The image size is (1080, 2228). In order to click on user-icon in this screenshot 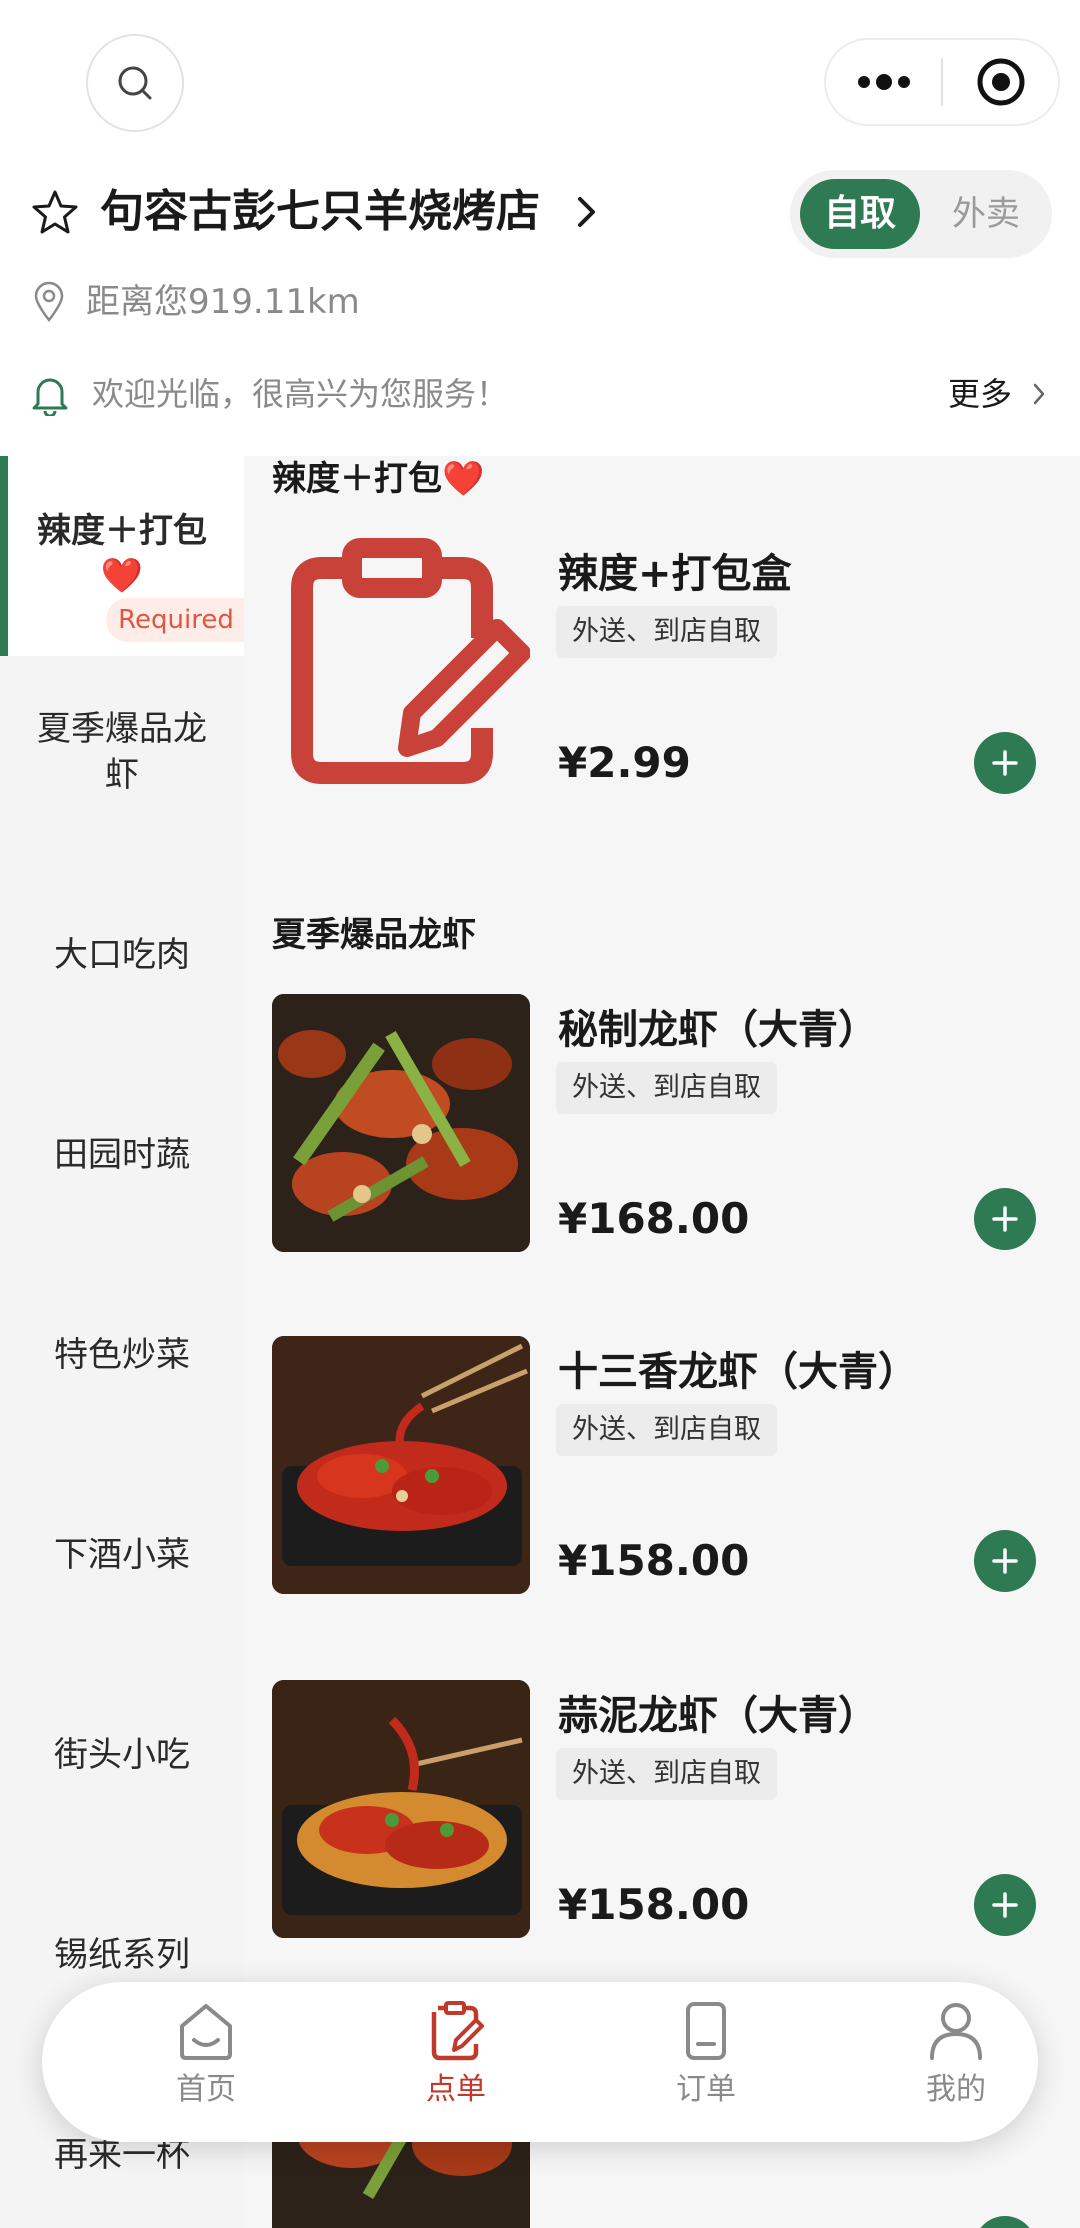, I will do `click(956, 2031)`.